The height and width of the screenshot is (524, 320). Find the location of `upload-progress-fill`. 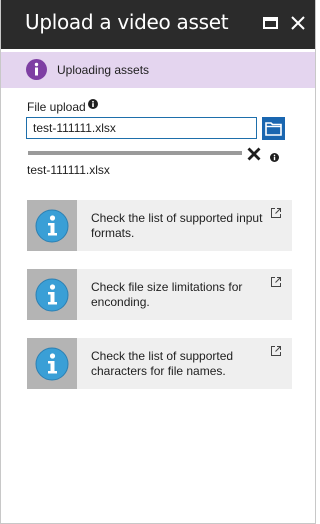

upload-progress-fill is located at coordinates (135, 153).